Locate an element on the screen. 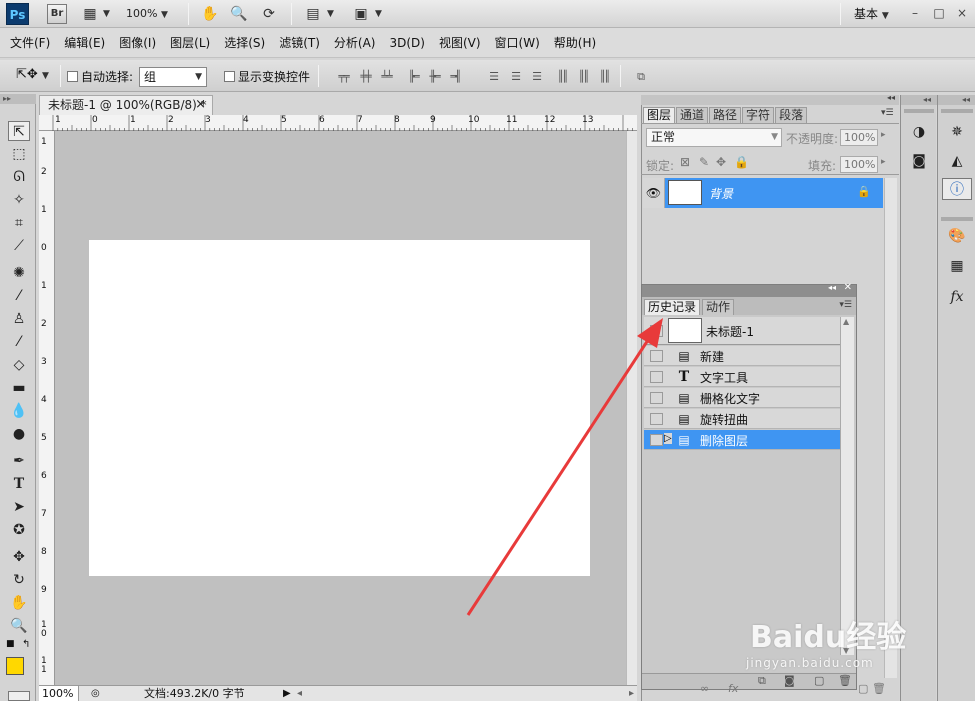  tool-preset-picker: ⇱✥ ▼ is located at coordinates (36, 76).